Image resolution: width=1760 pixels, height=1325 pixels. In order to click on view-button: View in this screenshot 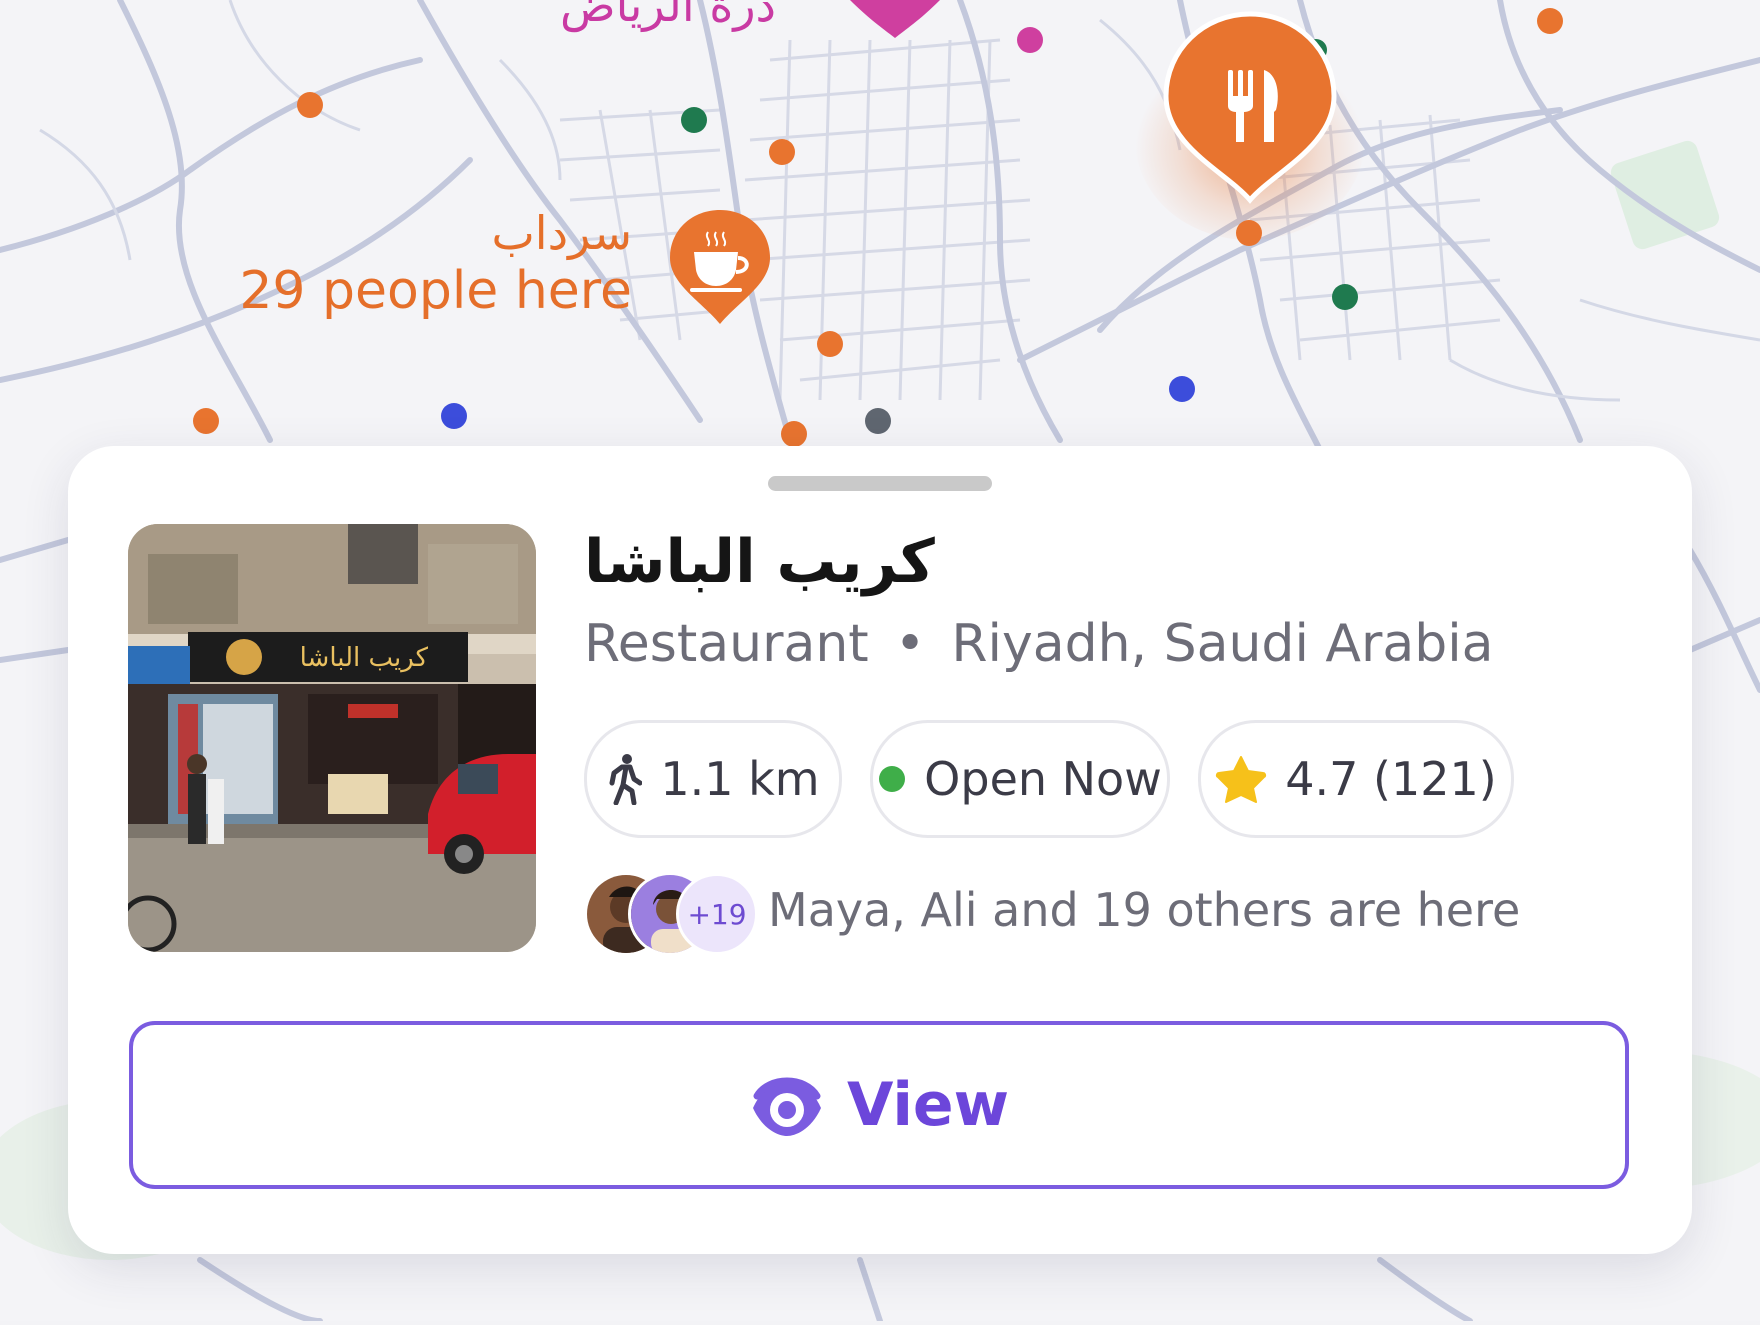, I will do `click(879, 1105)`.